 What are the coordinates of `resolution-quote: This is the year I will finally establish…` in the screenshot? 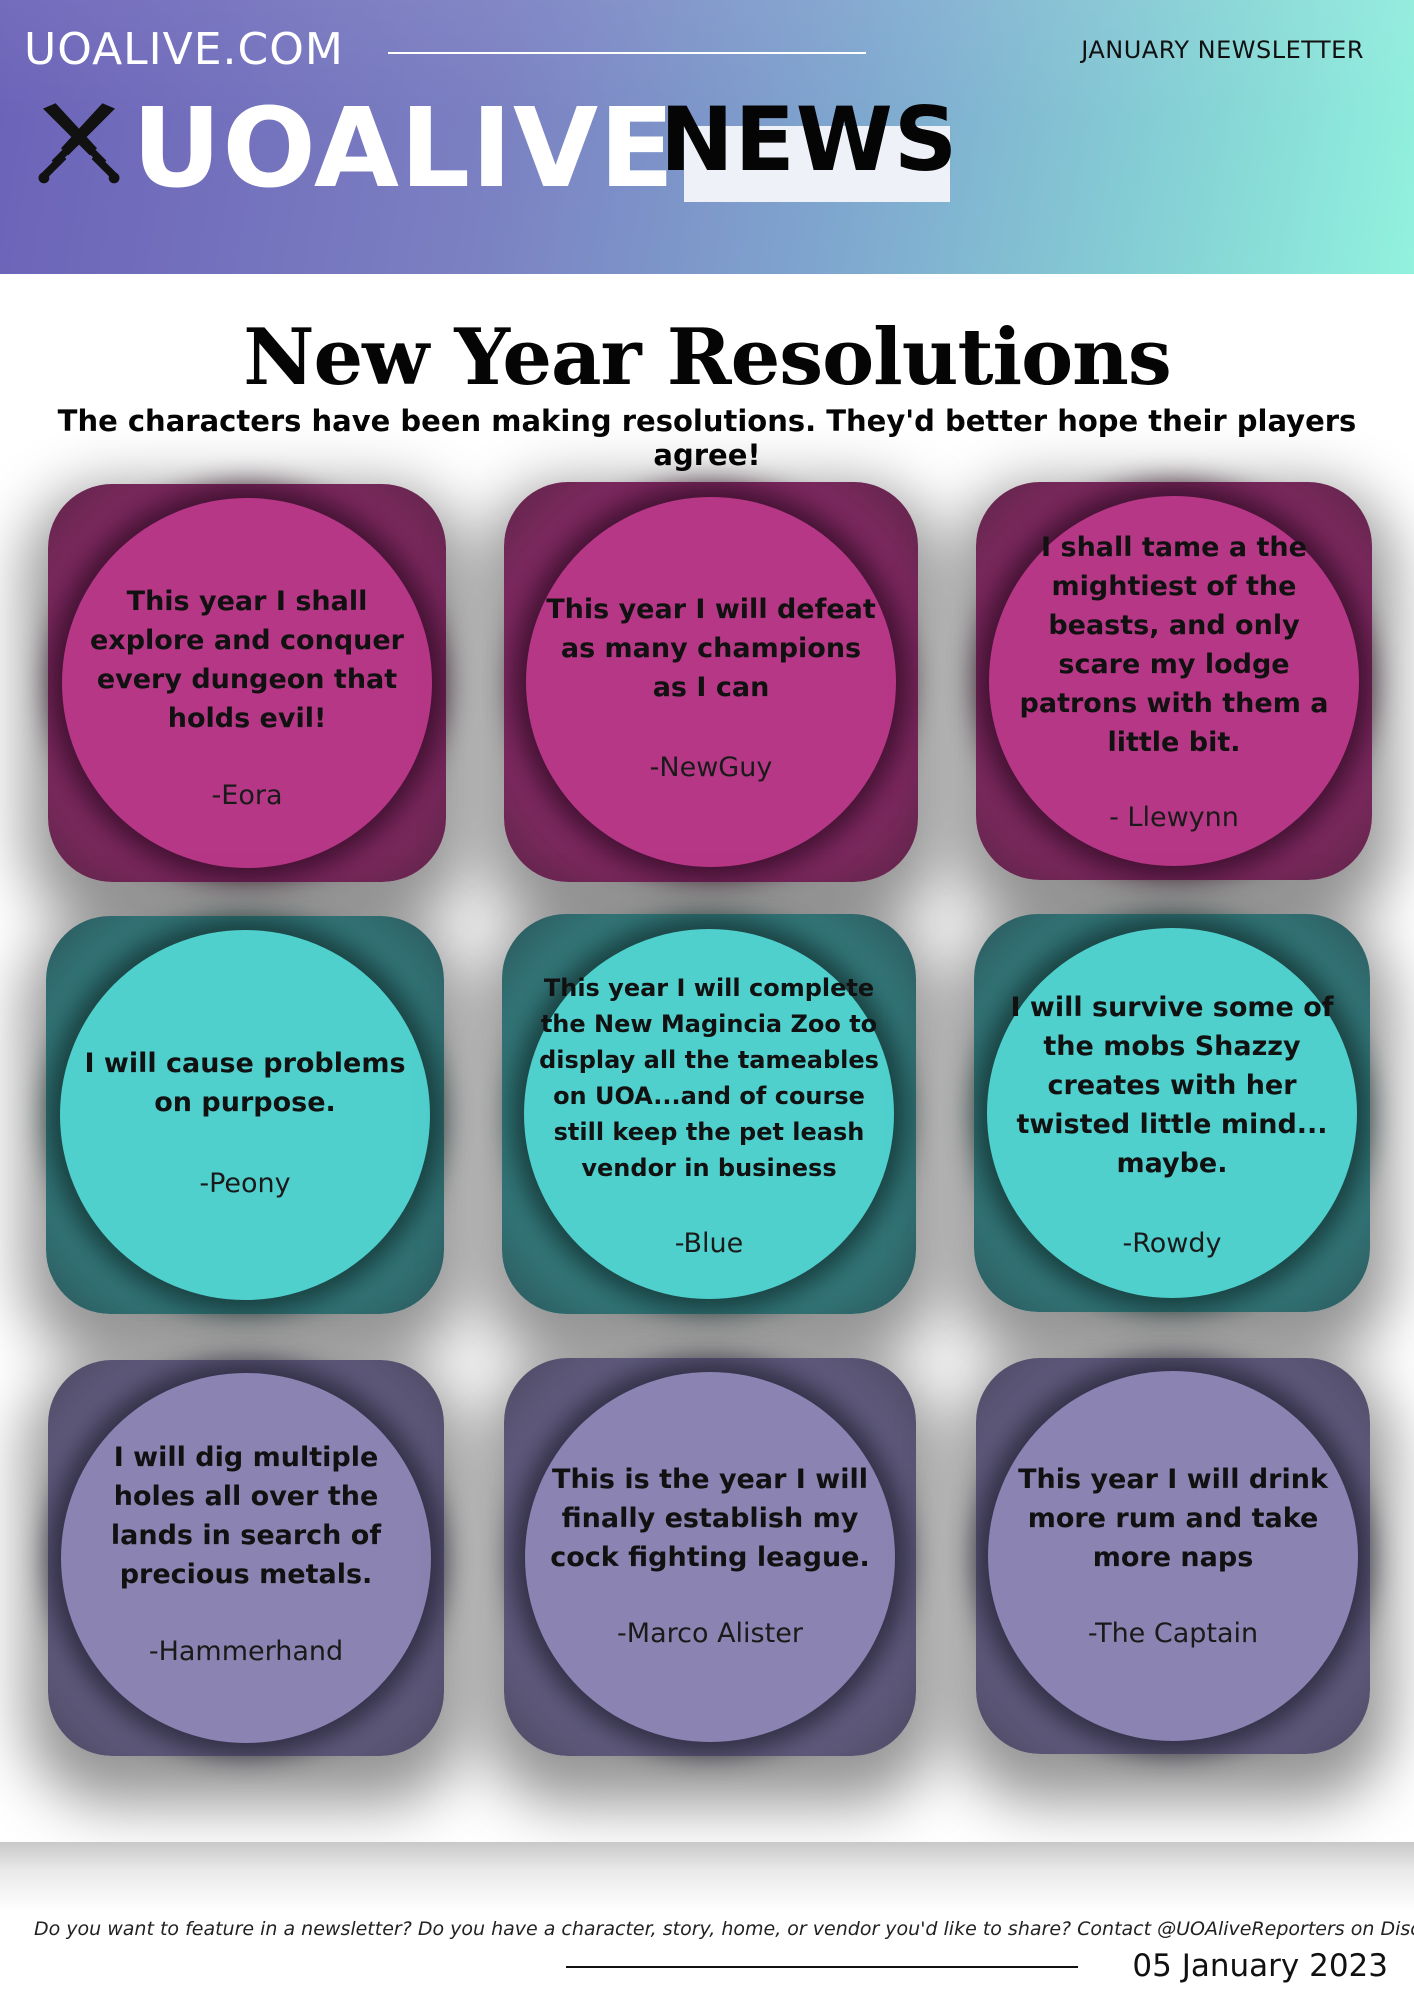 It's located at (710, 1518).